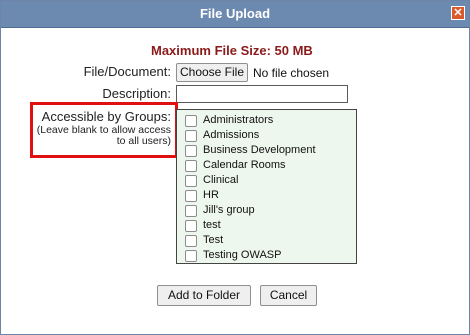 Image resolution: width=470 pixels, height=335 pixels. What do you see at coordinates (127, 71) in the screenshot?
I see `file-document-label: File/Document:` at bounding box center [127, 71].